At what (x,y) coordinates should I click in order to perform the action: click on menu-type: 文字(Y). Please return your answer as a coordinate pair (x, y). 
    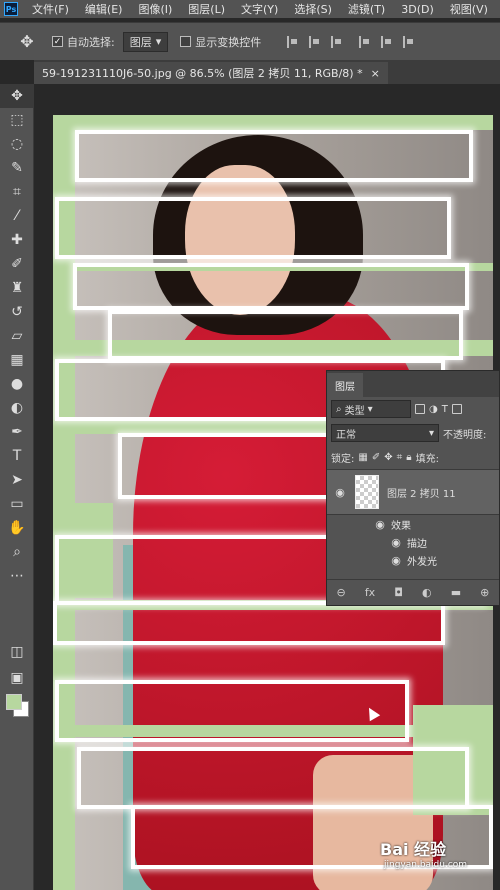
    Looking at the image, I should click on (259, 9).